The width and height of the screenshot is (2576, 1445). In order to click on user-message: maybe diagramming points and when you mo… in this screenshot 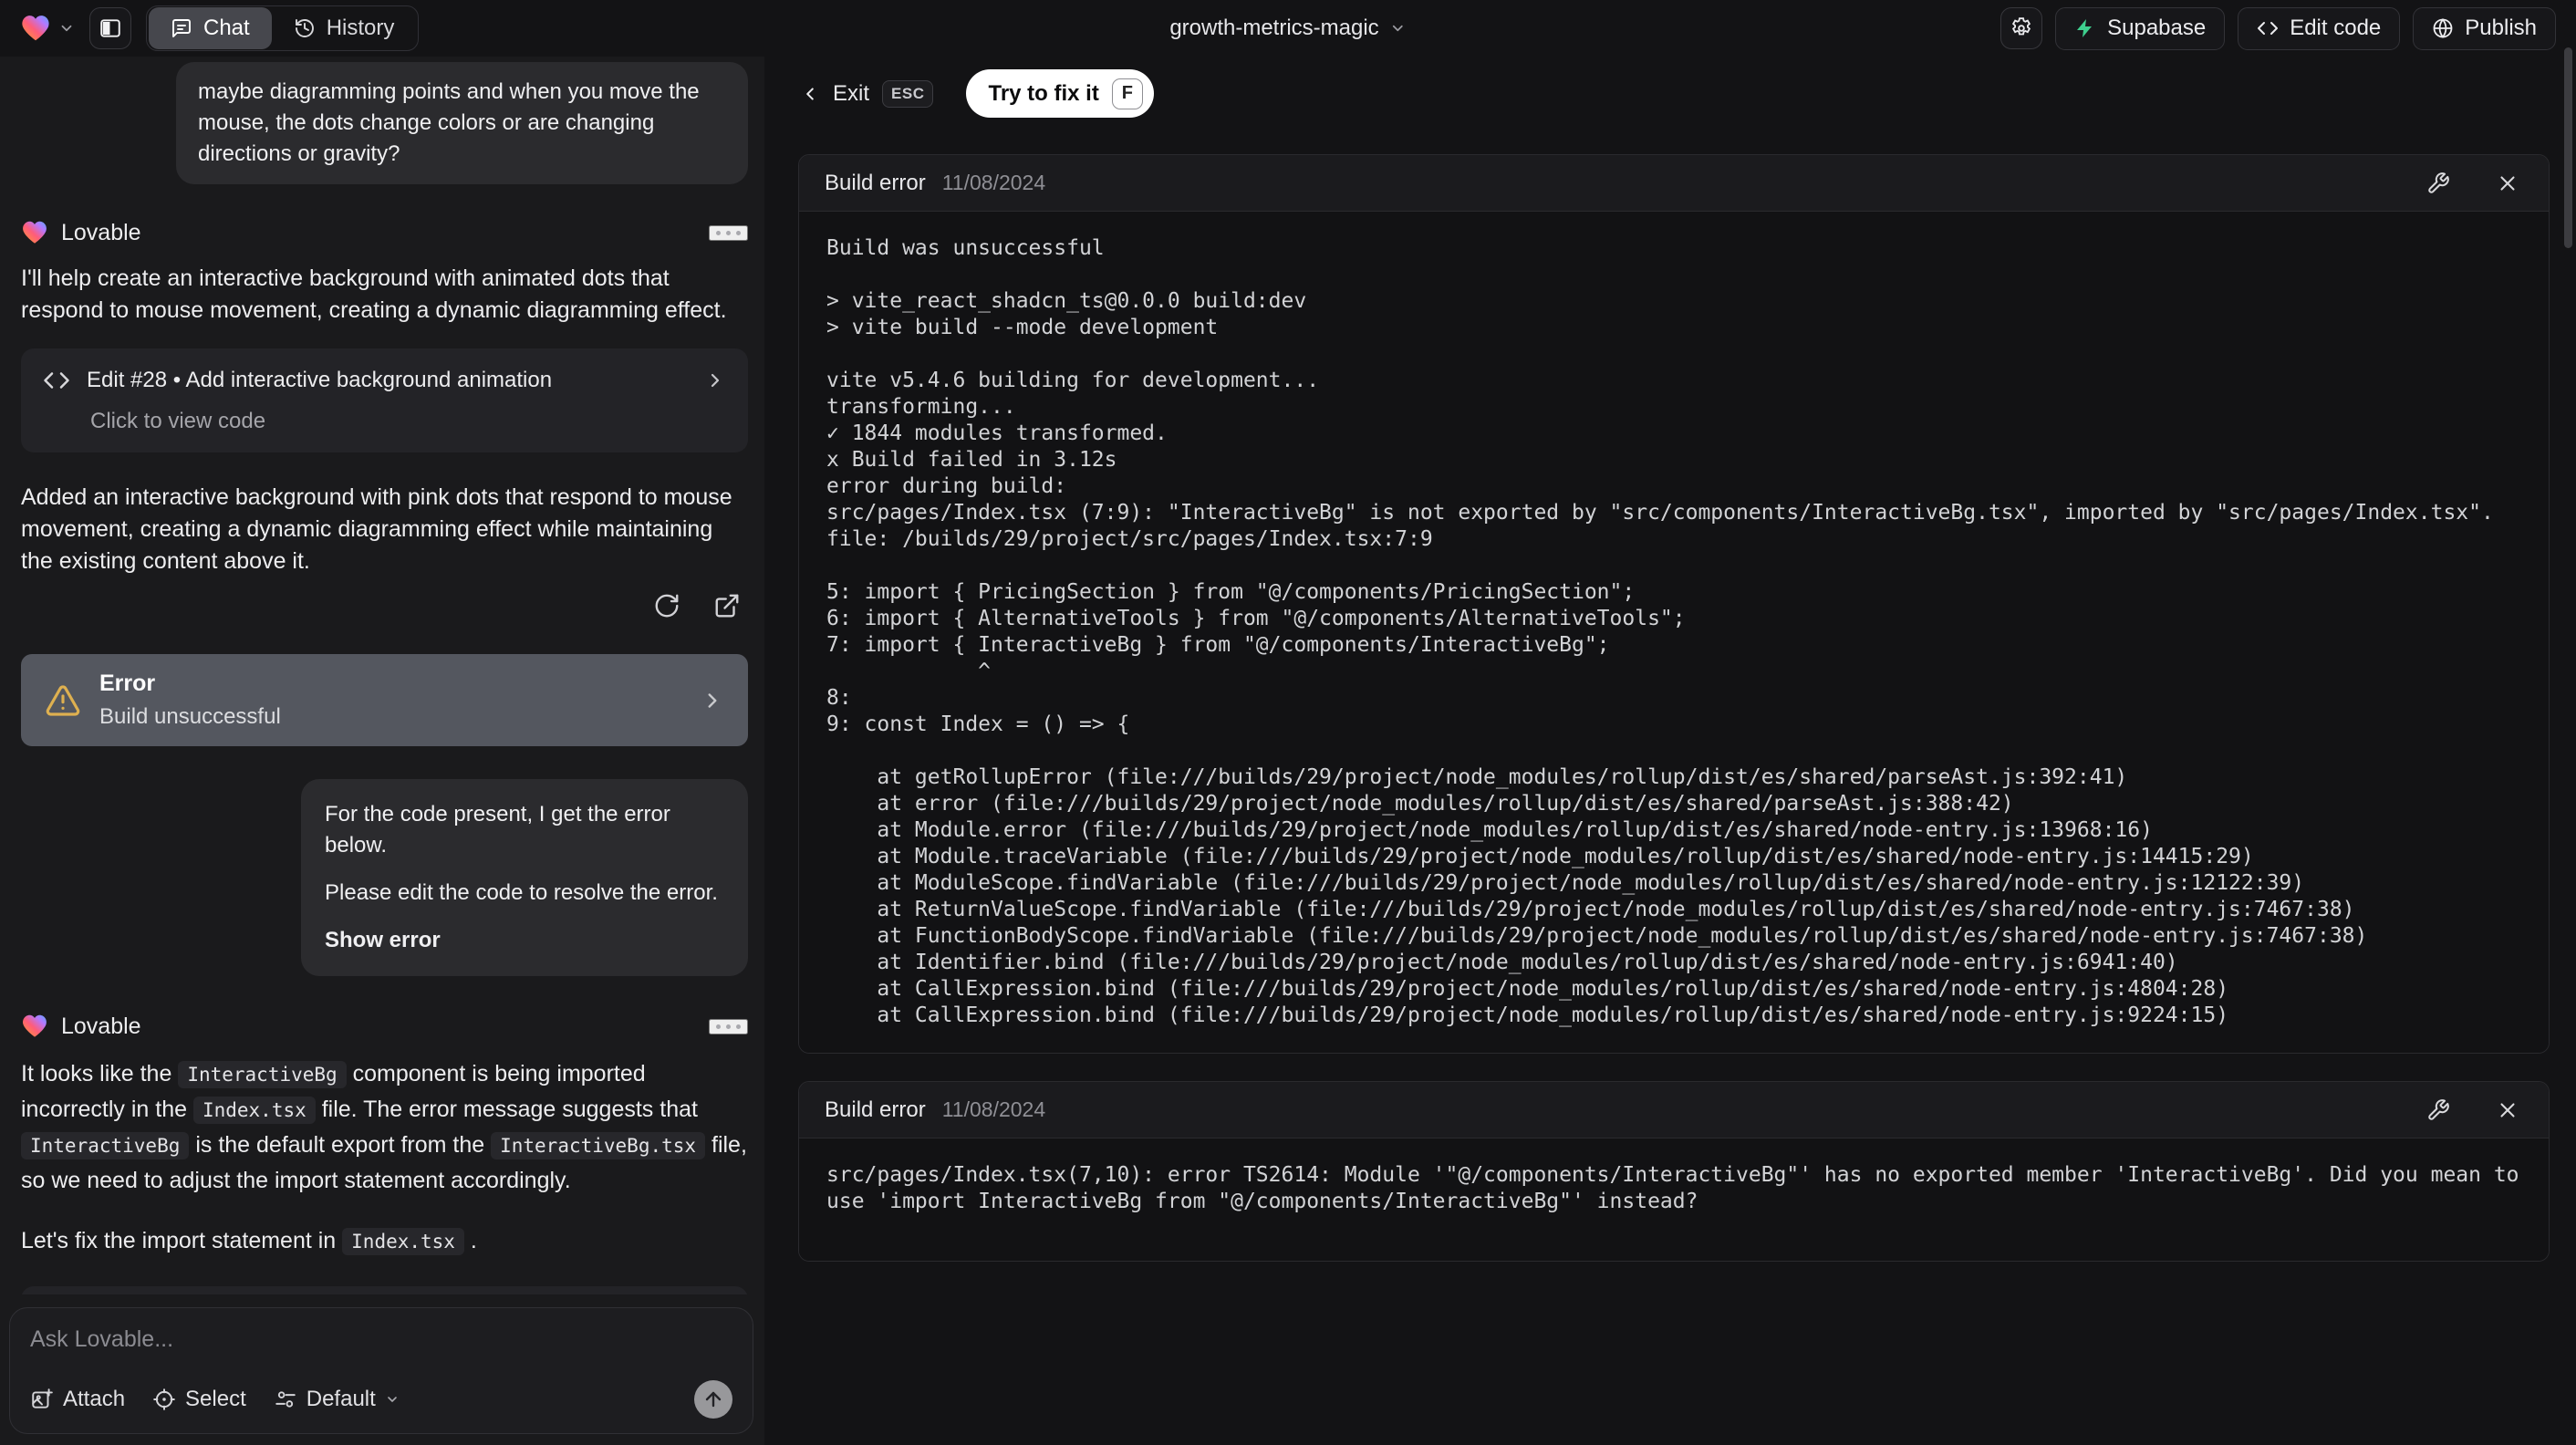, I will do `click(462, 123)`.